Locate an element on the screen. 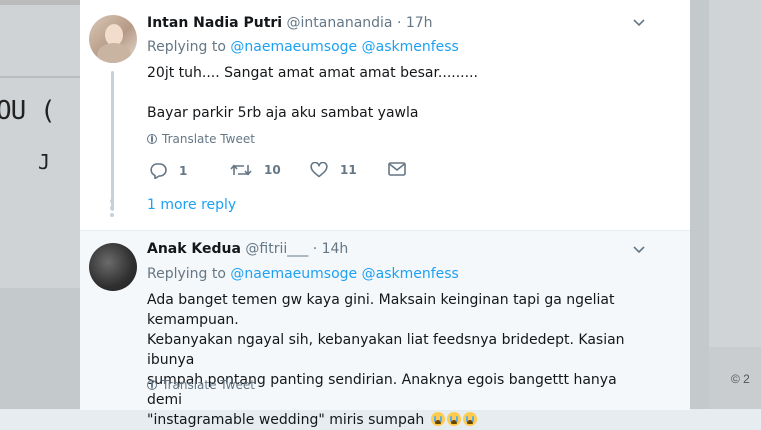 This screenshot has width=761, height=430. thread-dots is located at coordinates (112, 206).